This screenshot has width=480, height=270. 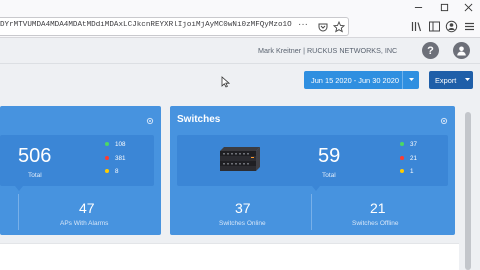 What do you see at coordinates (240, 159) in the screenshot?
I see `network-switch-image` at bounding box center [240, 159].